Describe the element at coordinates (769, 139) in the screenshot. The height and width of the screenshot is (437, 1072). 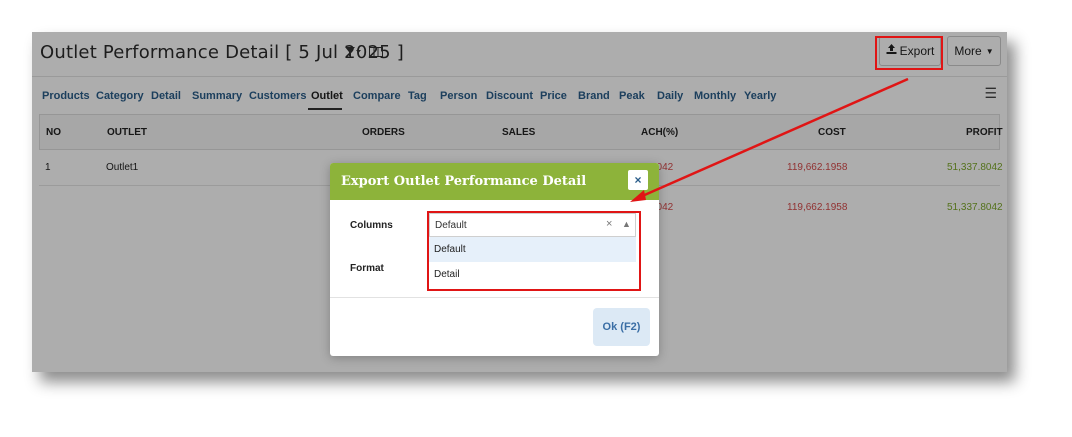
I see `annotation-arrow` at that location.